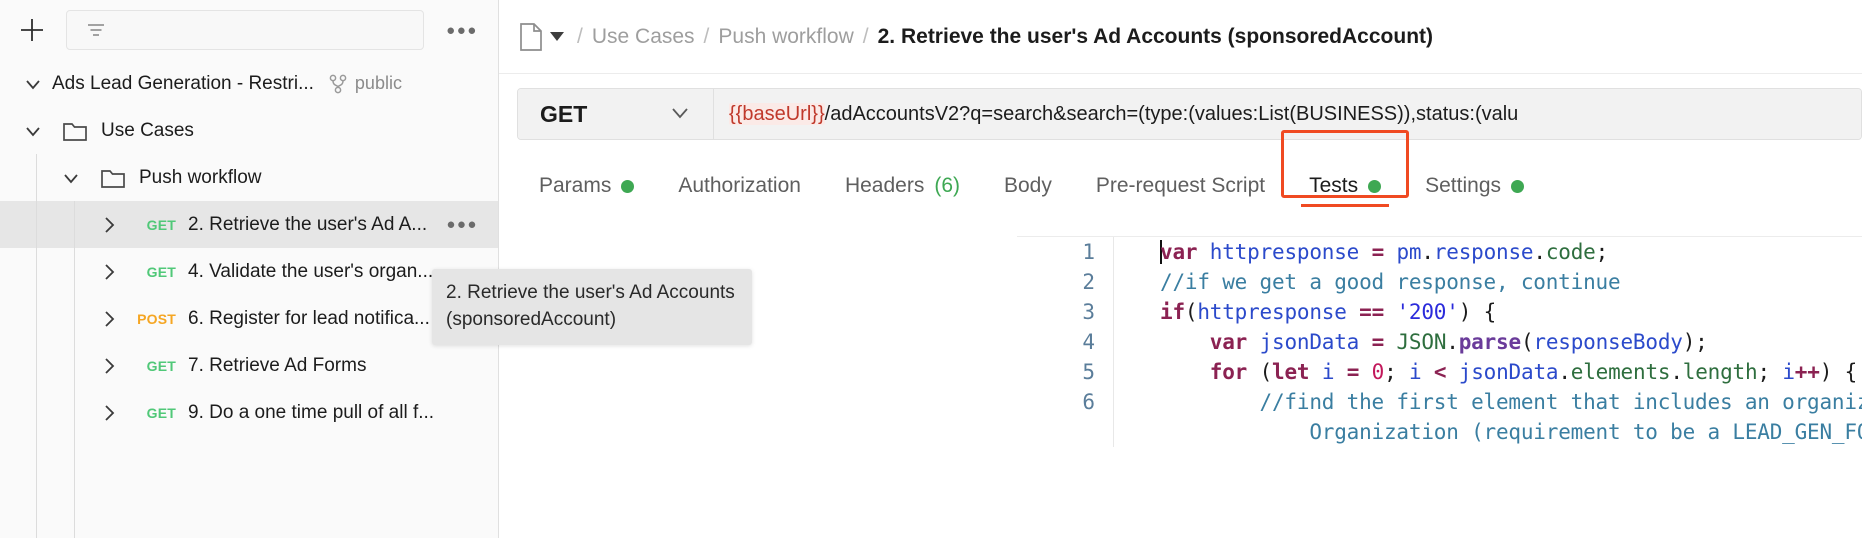  What do you see at coordinates (1172, 312) in the screenshot?
I see `code-token: if` at bounding box center [1172, 312].